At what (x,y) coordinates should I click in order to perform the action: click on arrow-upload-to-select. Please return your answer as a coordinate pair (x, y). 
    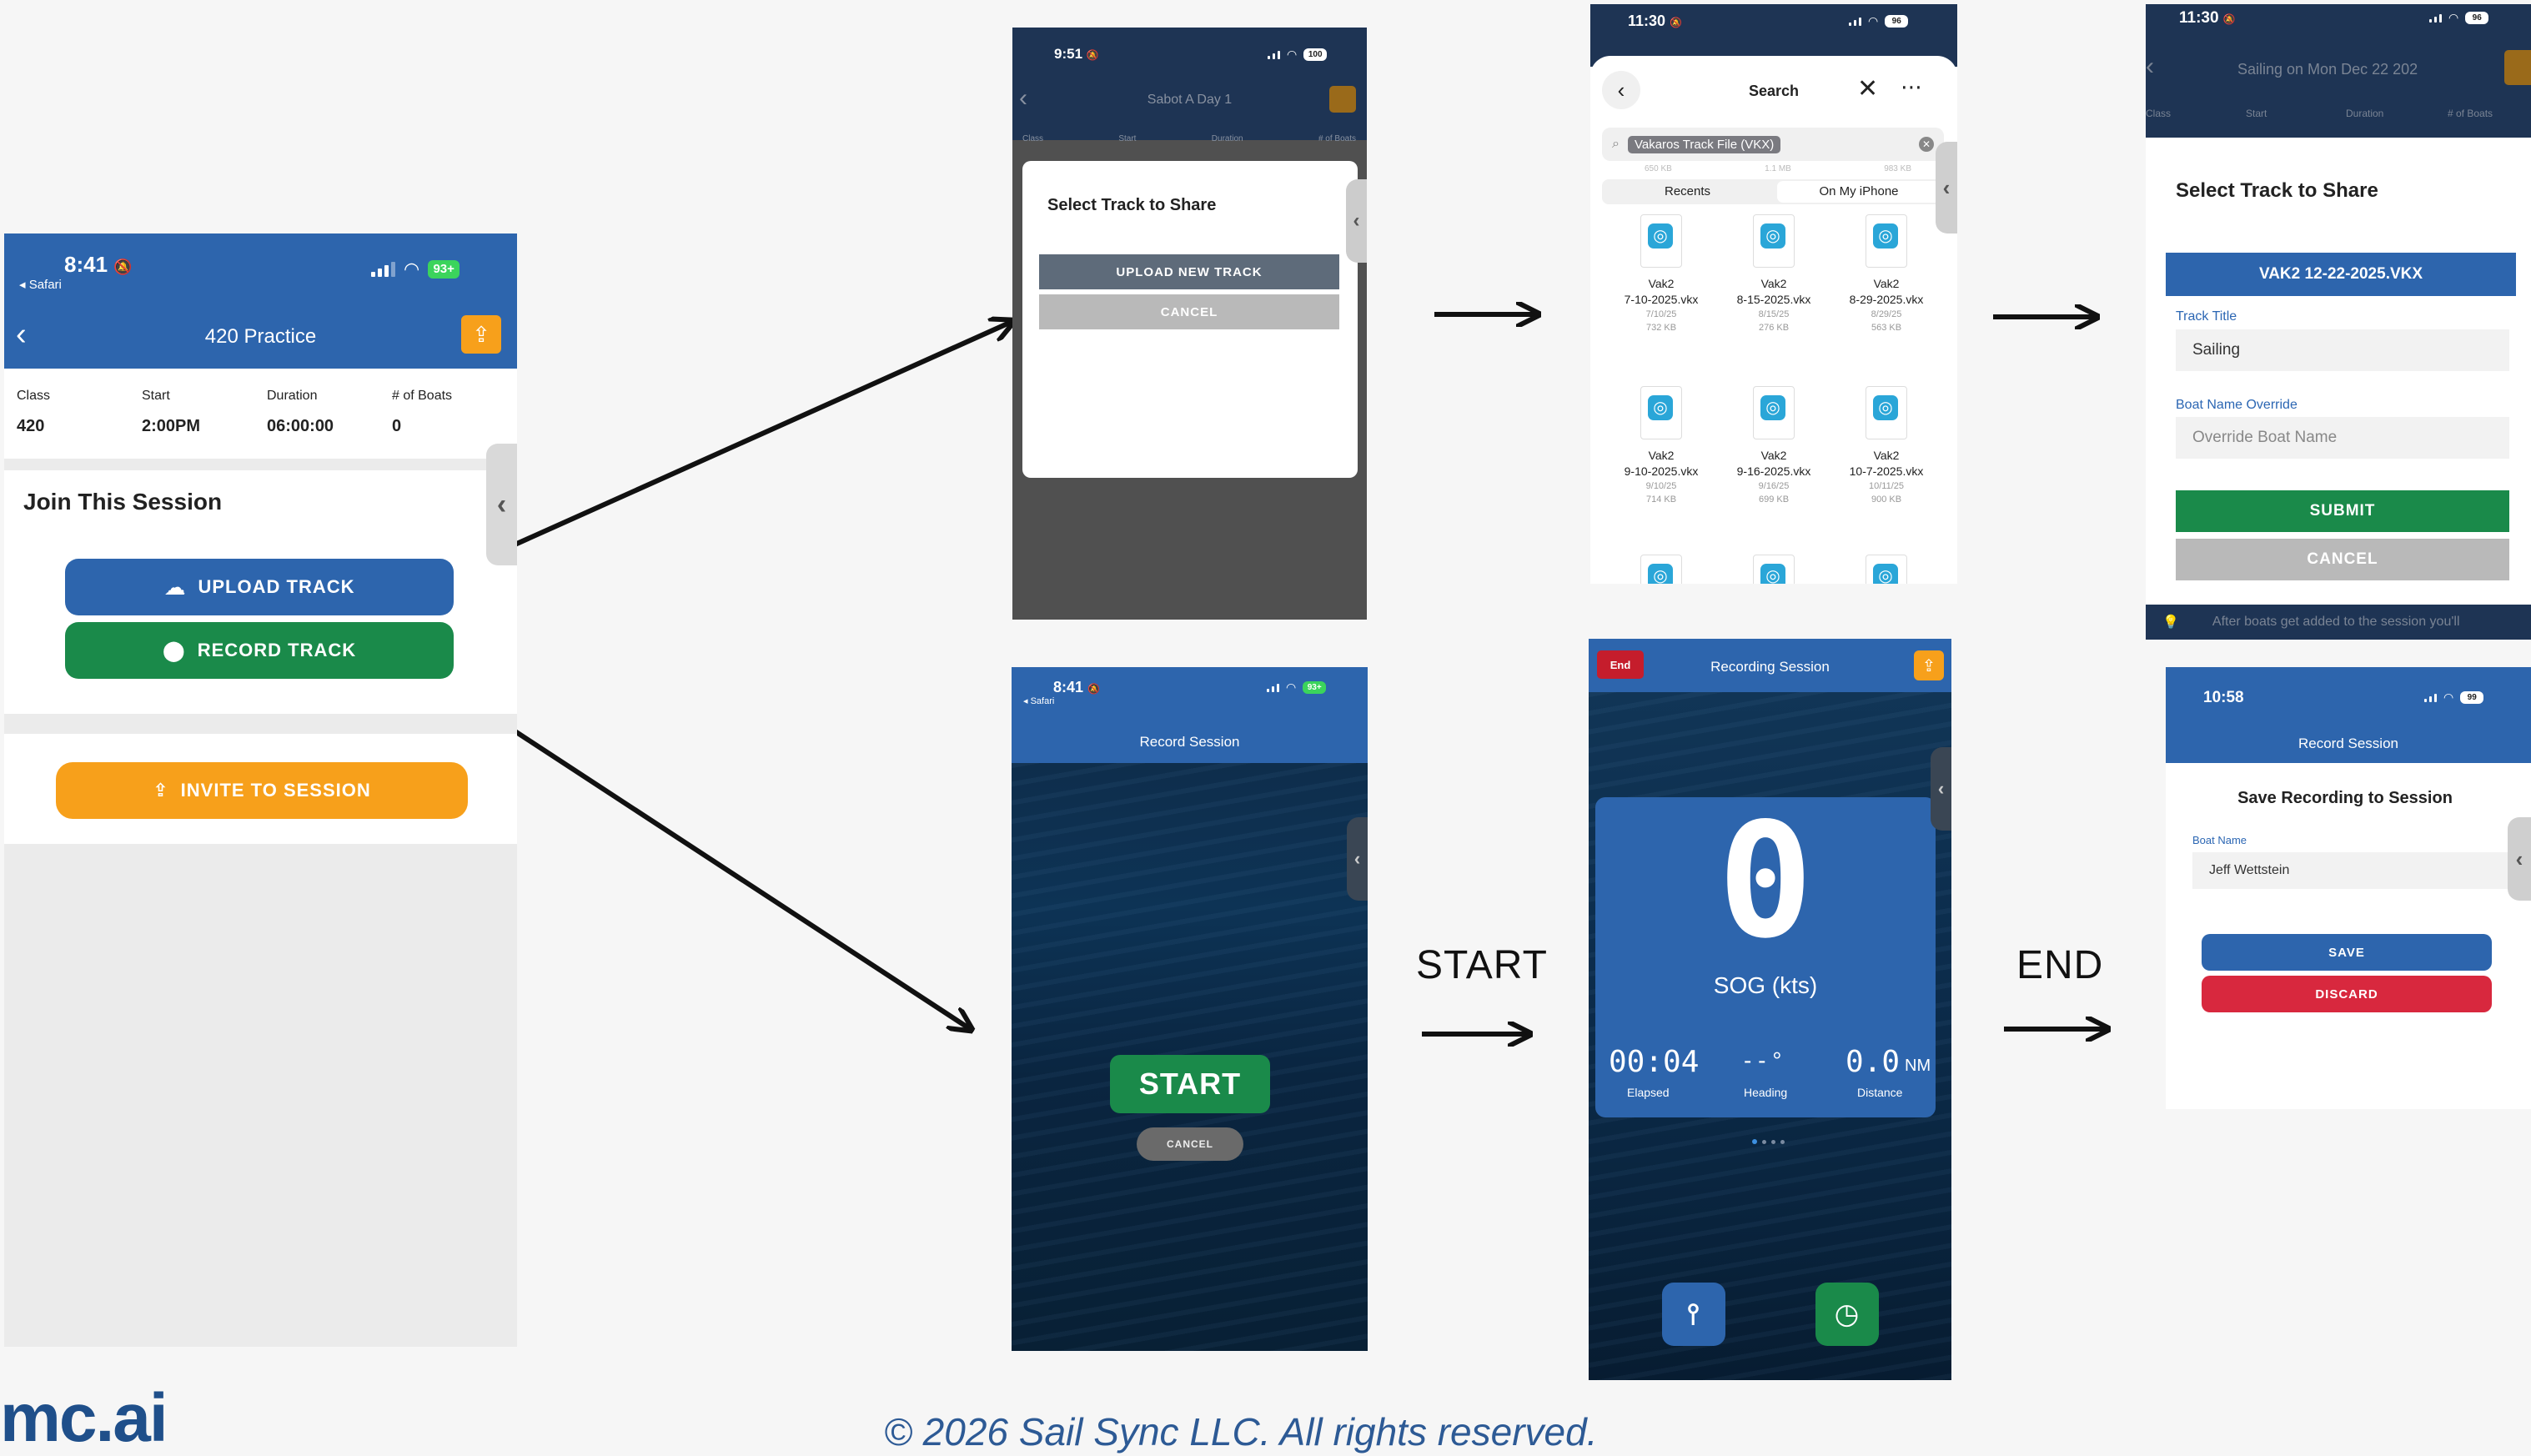
    Looking at the image, I should click on (728, 450).